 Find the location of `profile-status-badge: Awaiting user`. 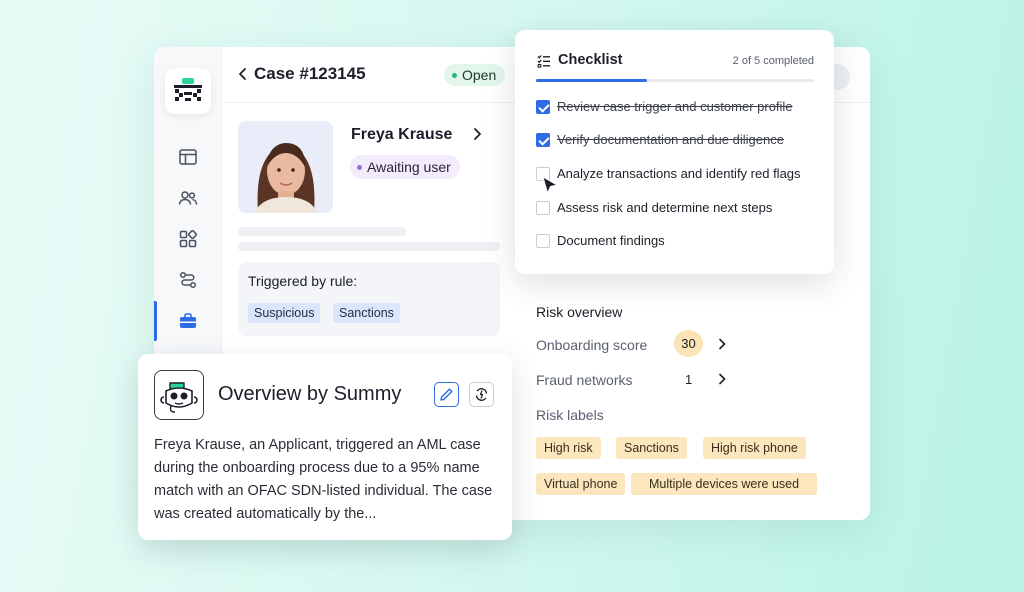

profile-status-badge: Awaiting user is located at coordinates (405, 167).